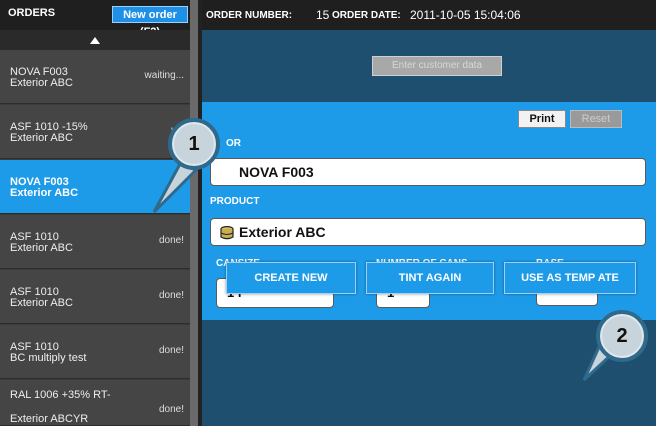  Describe the element at coordinates (194, 144) in the screenshot. I see `callout-1-badge: 1` at that location.